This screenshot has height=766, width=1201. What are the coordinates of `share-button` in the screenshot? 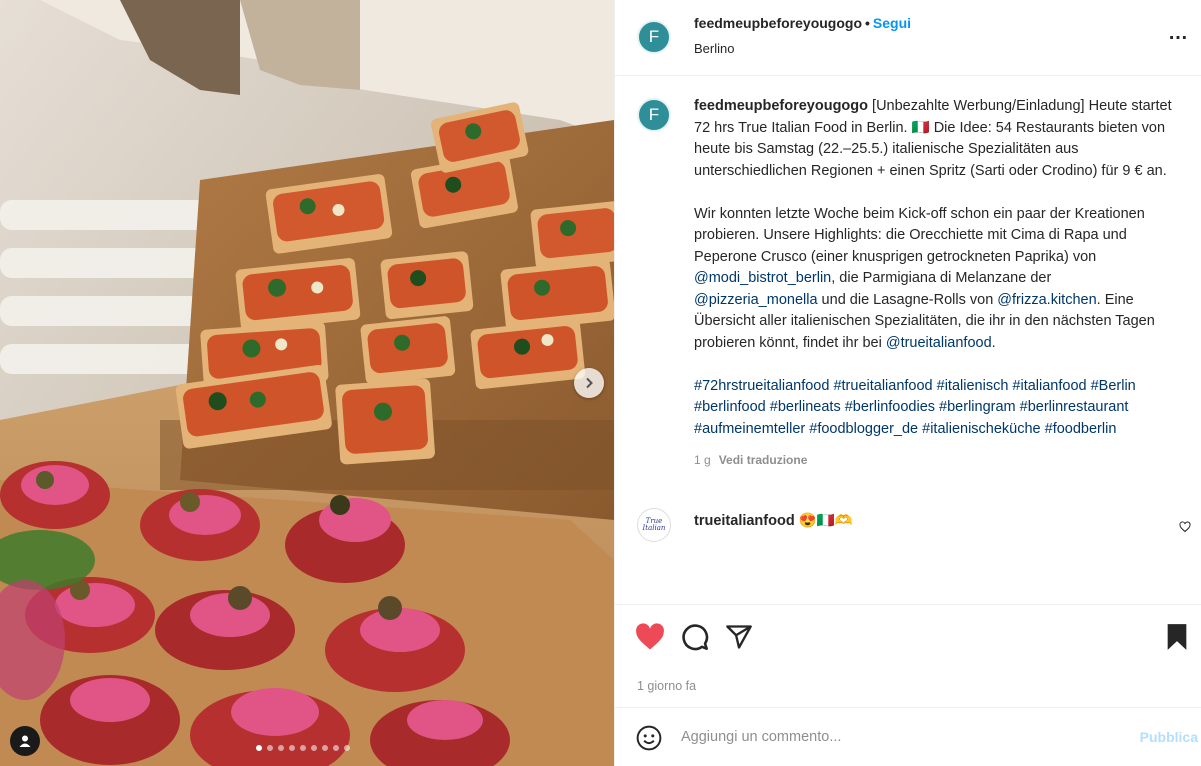 It's located at (739, 638).